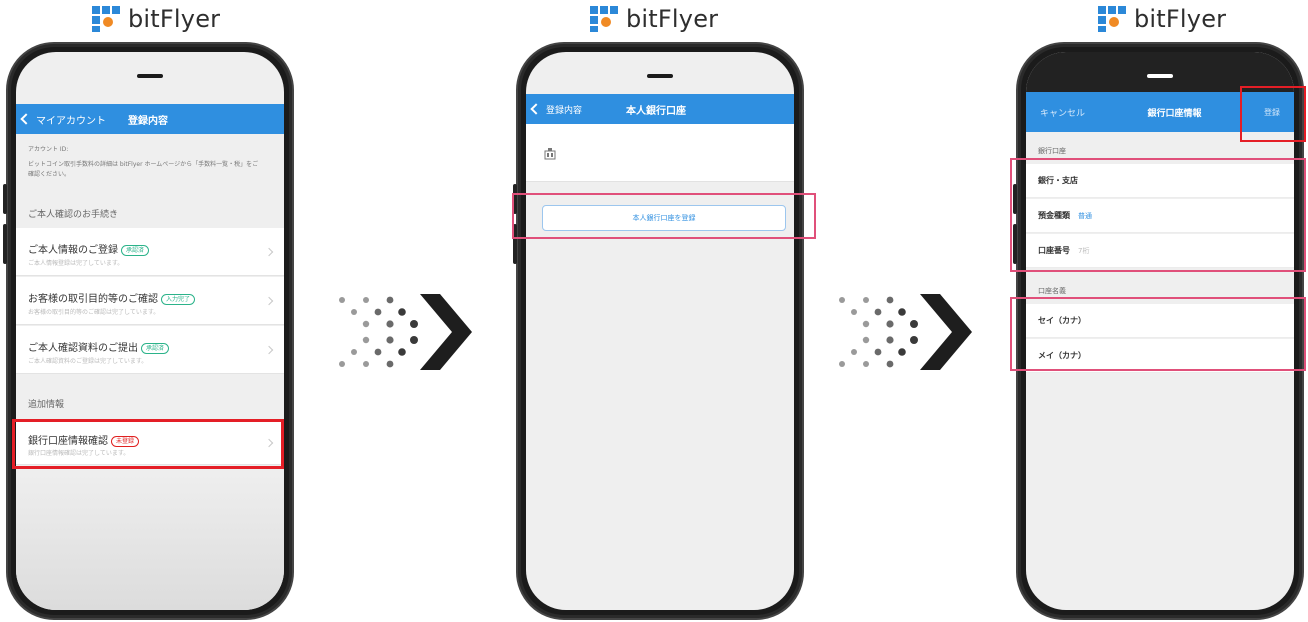 The image size is (1308, 622). What do you see at coordinates (554, 109) in the screenshot?
I see `back-button: 登録内容` at bounding box center [554, 109].